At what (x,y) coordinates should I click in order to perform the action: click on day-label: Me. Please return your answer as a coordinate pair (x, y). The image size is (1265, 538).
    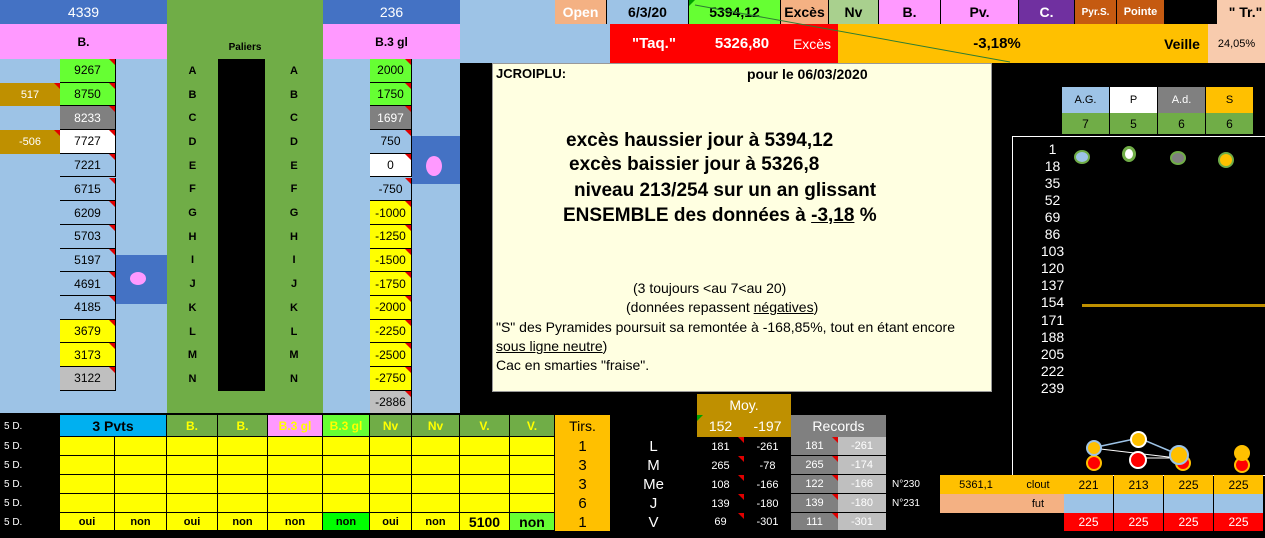
    Looking at the image, I should click on (653, 484).